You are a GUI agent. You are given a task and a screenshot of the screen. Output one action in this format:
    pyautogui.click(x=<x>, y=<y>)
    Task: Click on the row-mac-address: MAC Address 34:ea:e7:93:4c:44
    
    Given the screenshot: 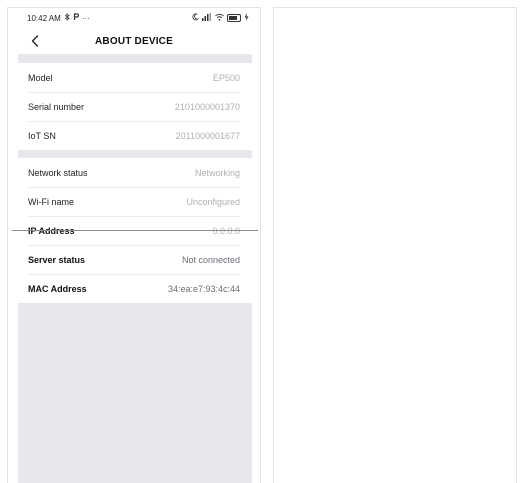 What is the action you would take?
    pyautogui.click(x=135, y=288)
    